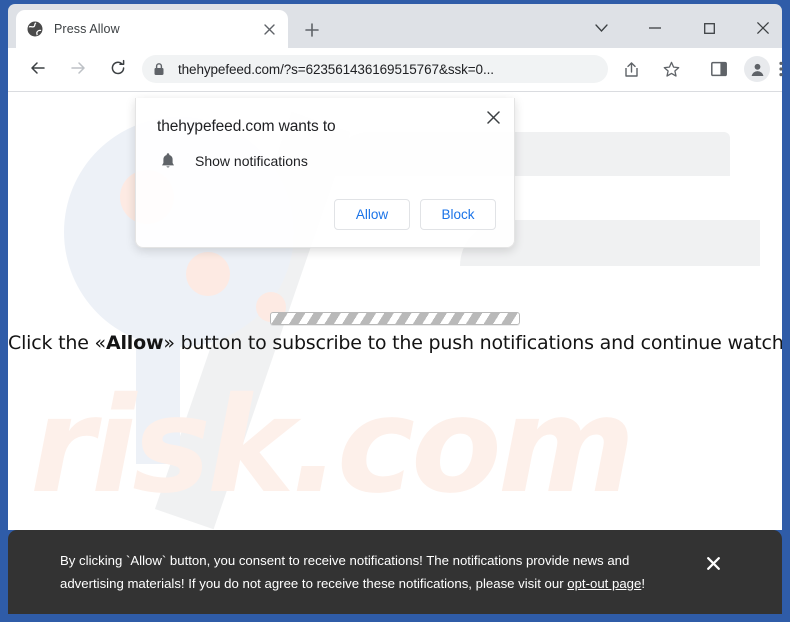 This screenshot has height=622, width=790. I want to click on window-minimize-button, so click(655, 28).